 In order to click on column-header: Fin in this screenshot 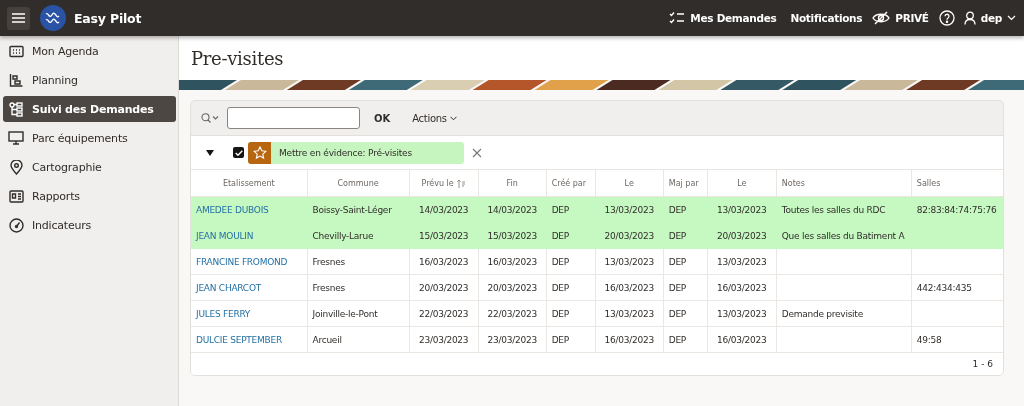, I will do `click(512, 183)`.